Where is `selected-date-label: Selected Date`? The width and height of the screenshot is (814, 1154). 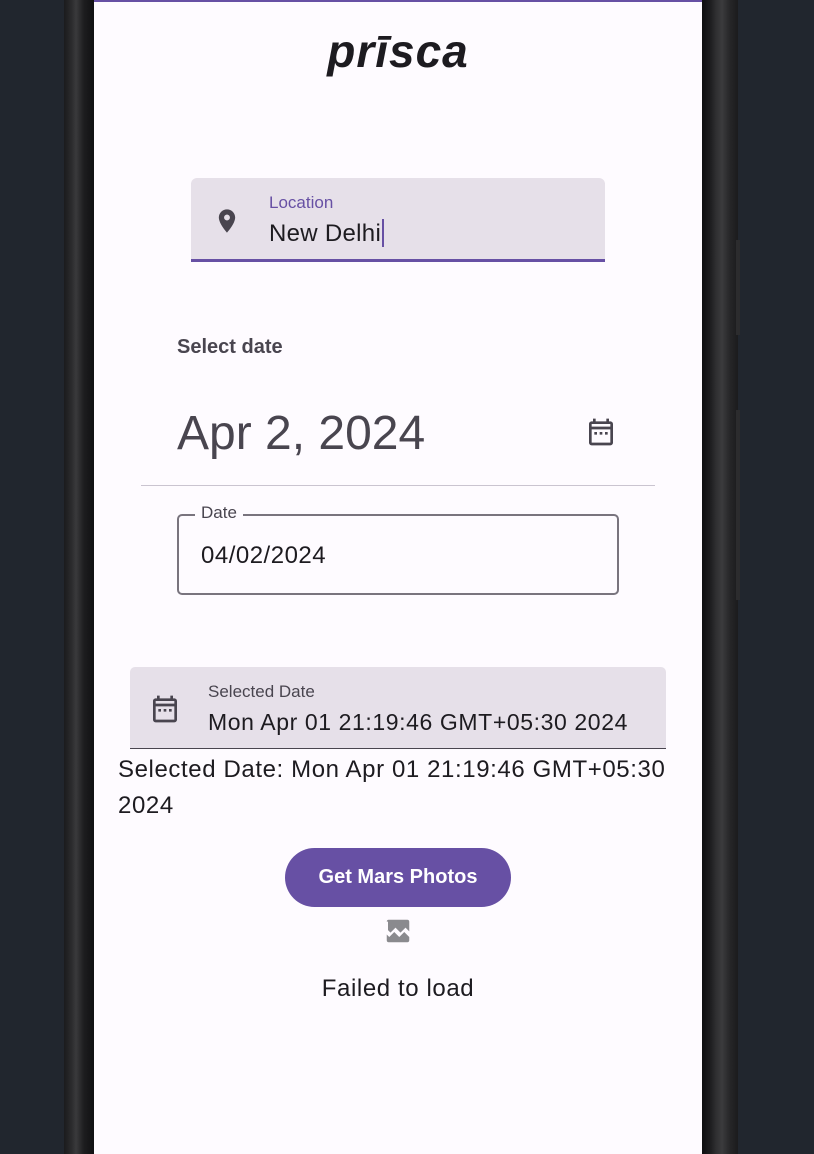 selected-date-label: Selected Date is located at coordinates (261, 691).